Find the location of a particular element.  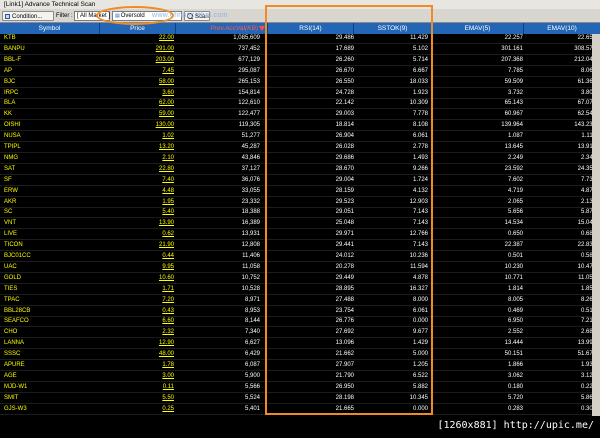

price-cell: 203.00 is located at coordinates (137, 60).